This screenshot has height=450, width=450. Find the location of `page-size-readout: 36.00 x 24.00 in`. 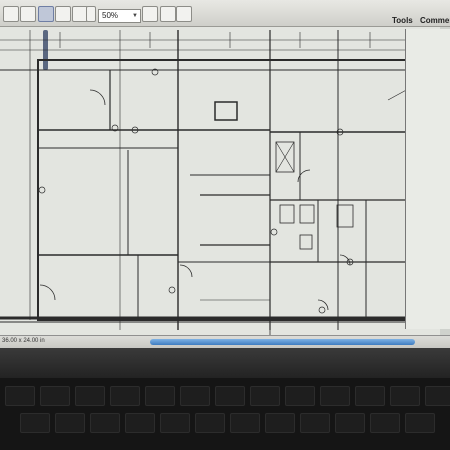

page-size-readout: 36.00 x 24.00 in is located at coordinates (23, 341).